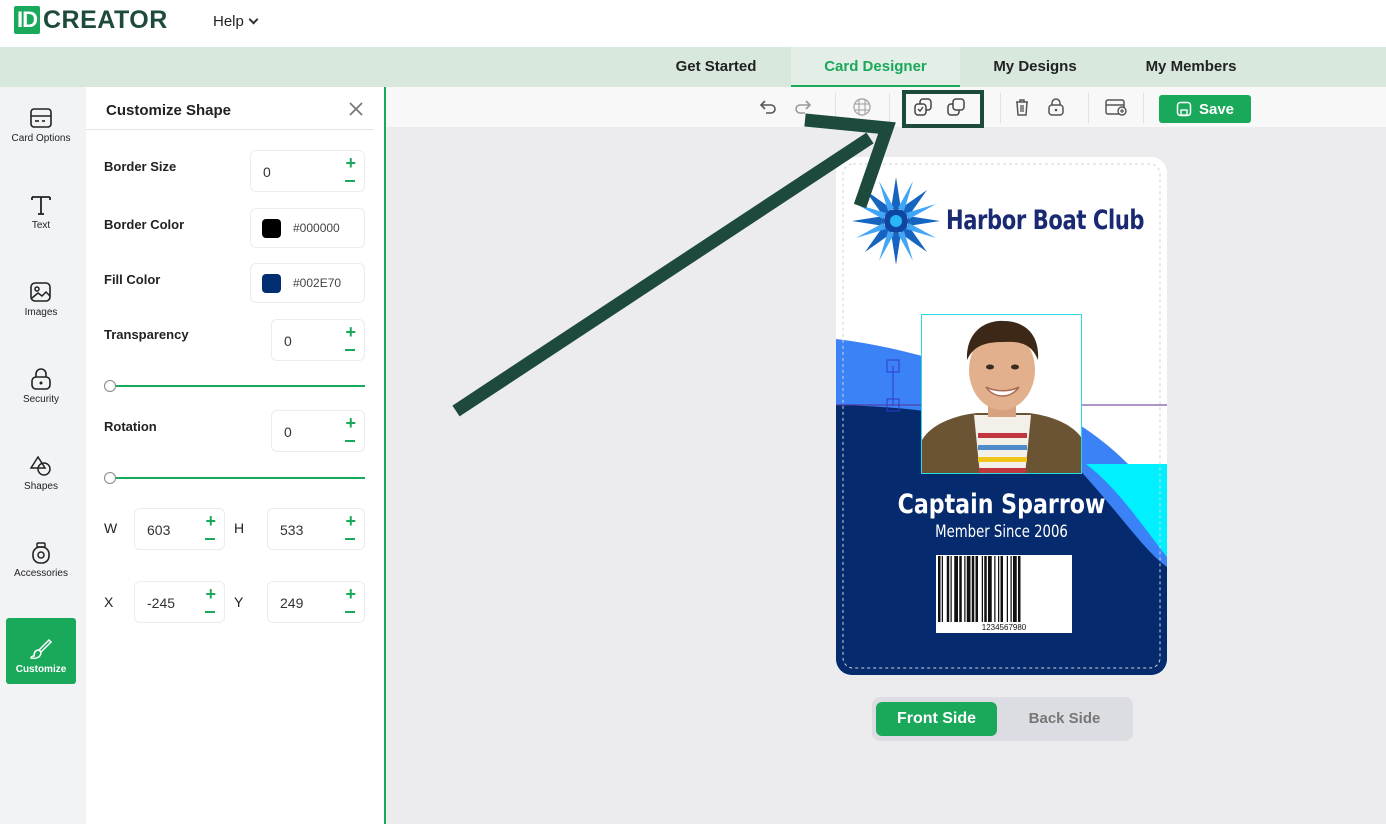 The image size is (1386, 824). I want to click on x-label: X, so click(109, 602).